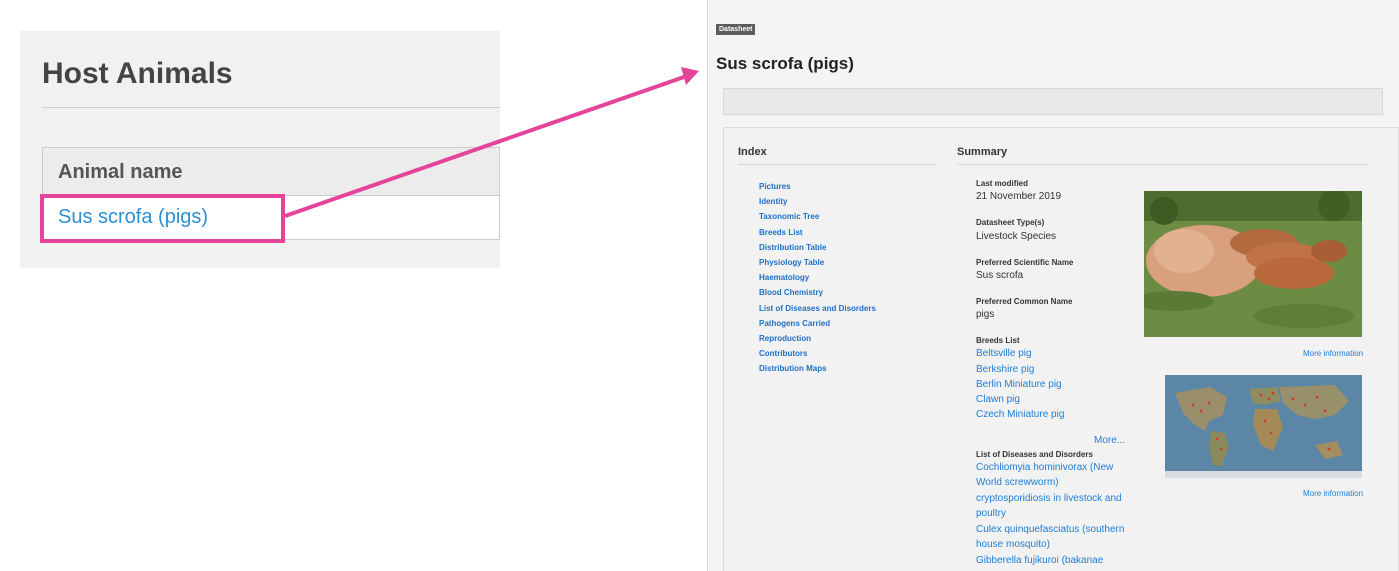 This screenshot has height=571, width=1399. Describe the element at coordinates (837, 164) in the screenshot. I see `index-divider` at that location.